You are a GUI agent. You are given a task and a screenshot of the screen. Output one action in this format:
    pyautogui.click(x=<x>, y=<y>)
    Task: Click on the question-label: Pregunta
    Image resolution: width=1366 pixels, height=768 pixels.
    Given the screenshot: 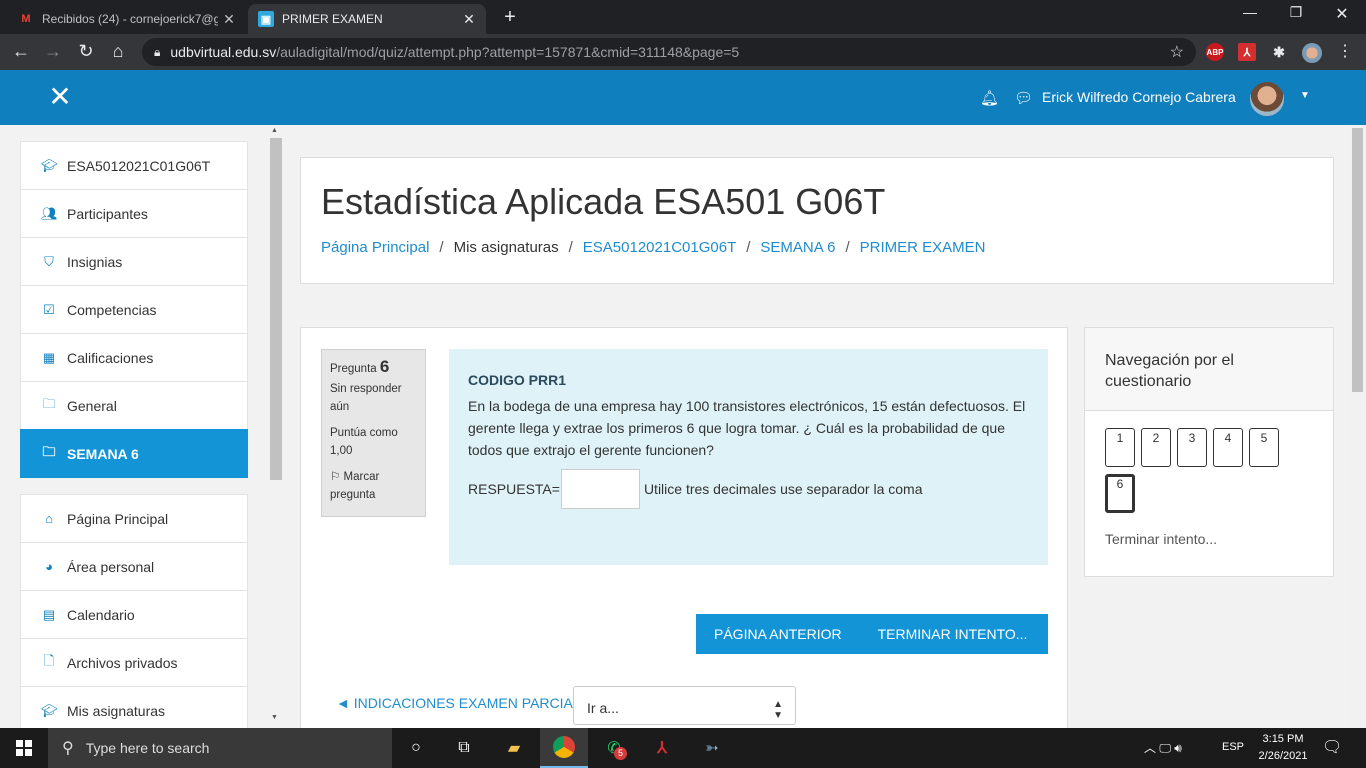 What is the action you would take?
    pyautogui.click(x=353, y=369)
    